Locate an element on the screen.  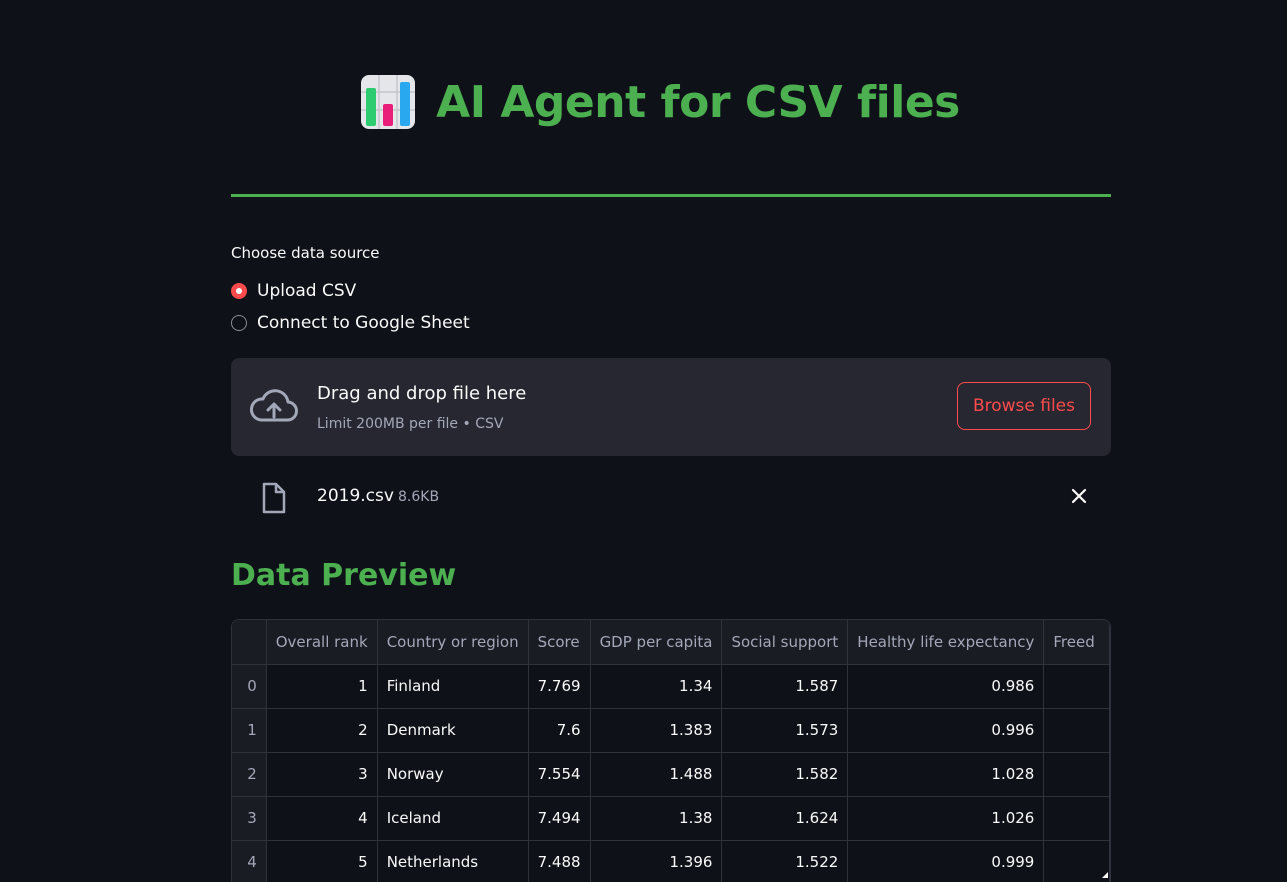
table-cell: Finland is located at coordinates (453, 686).